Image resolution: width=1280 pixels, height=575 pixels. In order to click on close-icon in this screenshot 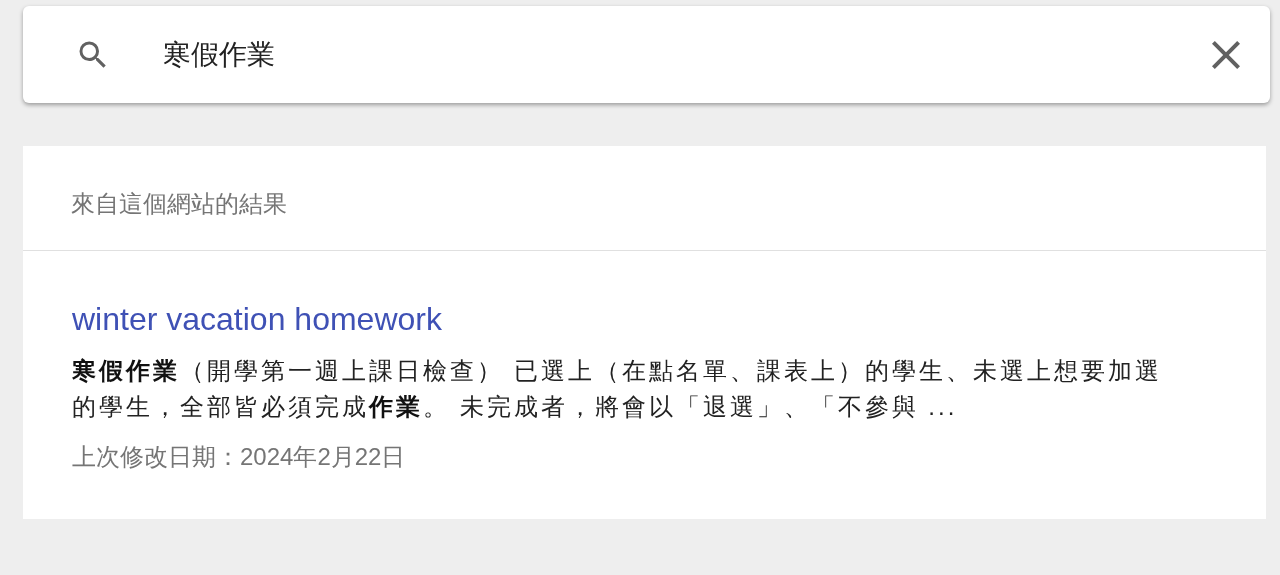, I will do `click(1226, 54)`.